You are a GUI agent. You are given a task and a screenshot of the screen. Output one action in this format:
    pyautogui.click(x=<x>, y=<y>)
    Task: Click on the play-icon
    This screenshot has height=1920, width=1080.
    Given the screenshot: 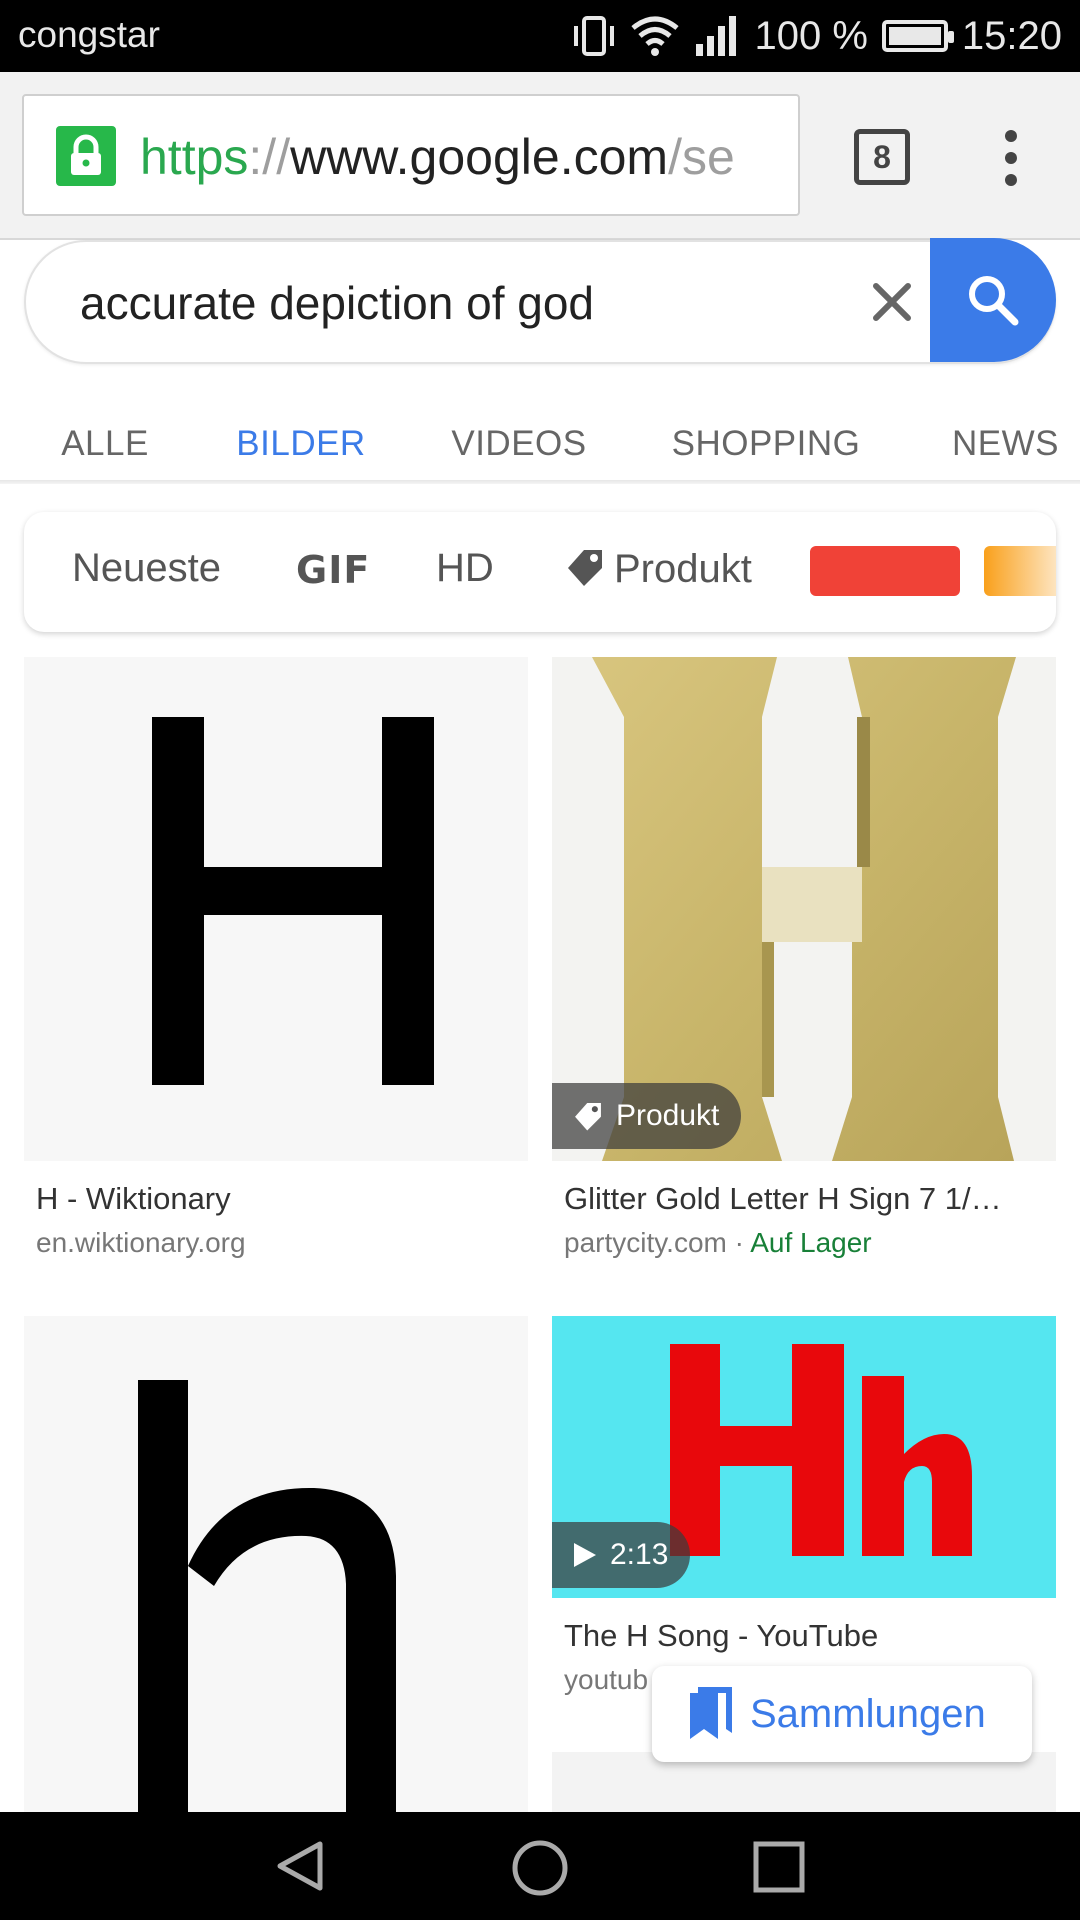 What is the action you would take?
    pyautogui.click(x=585, y=1555)
    